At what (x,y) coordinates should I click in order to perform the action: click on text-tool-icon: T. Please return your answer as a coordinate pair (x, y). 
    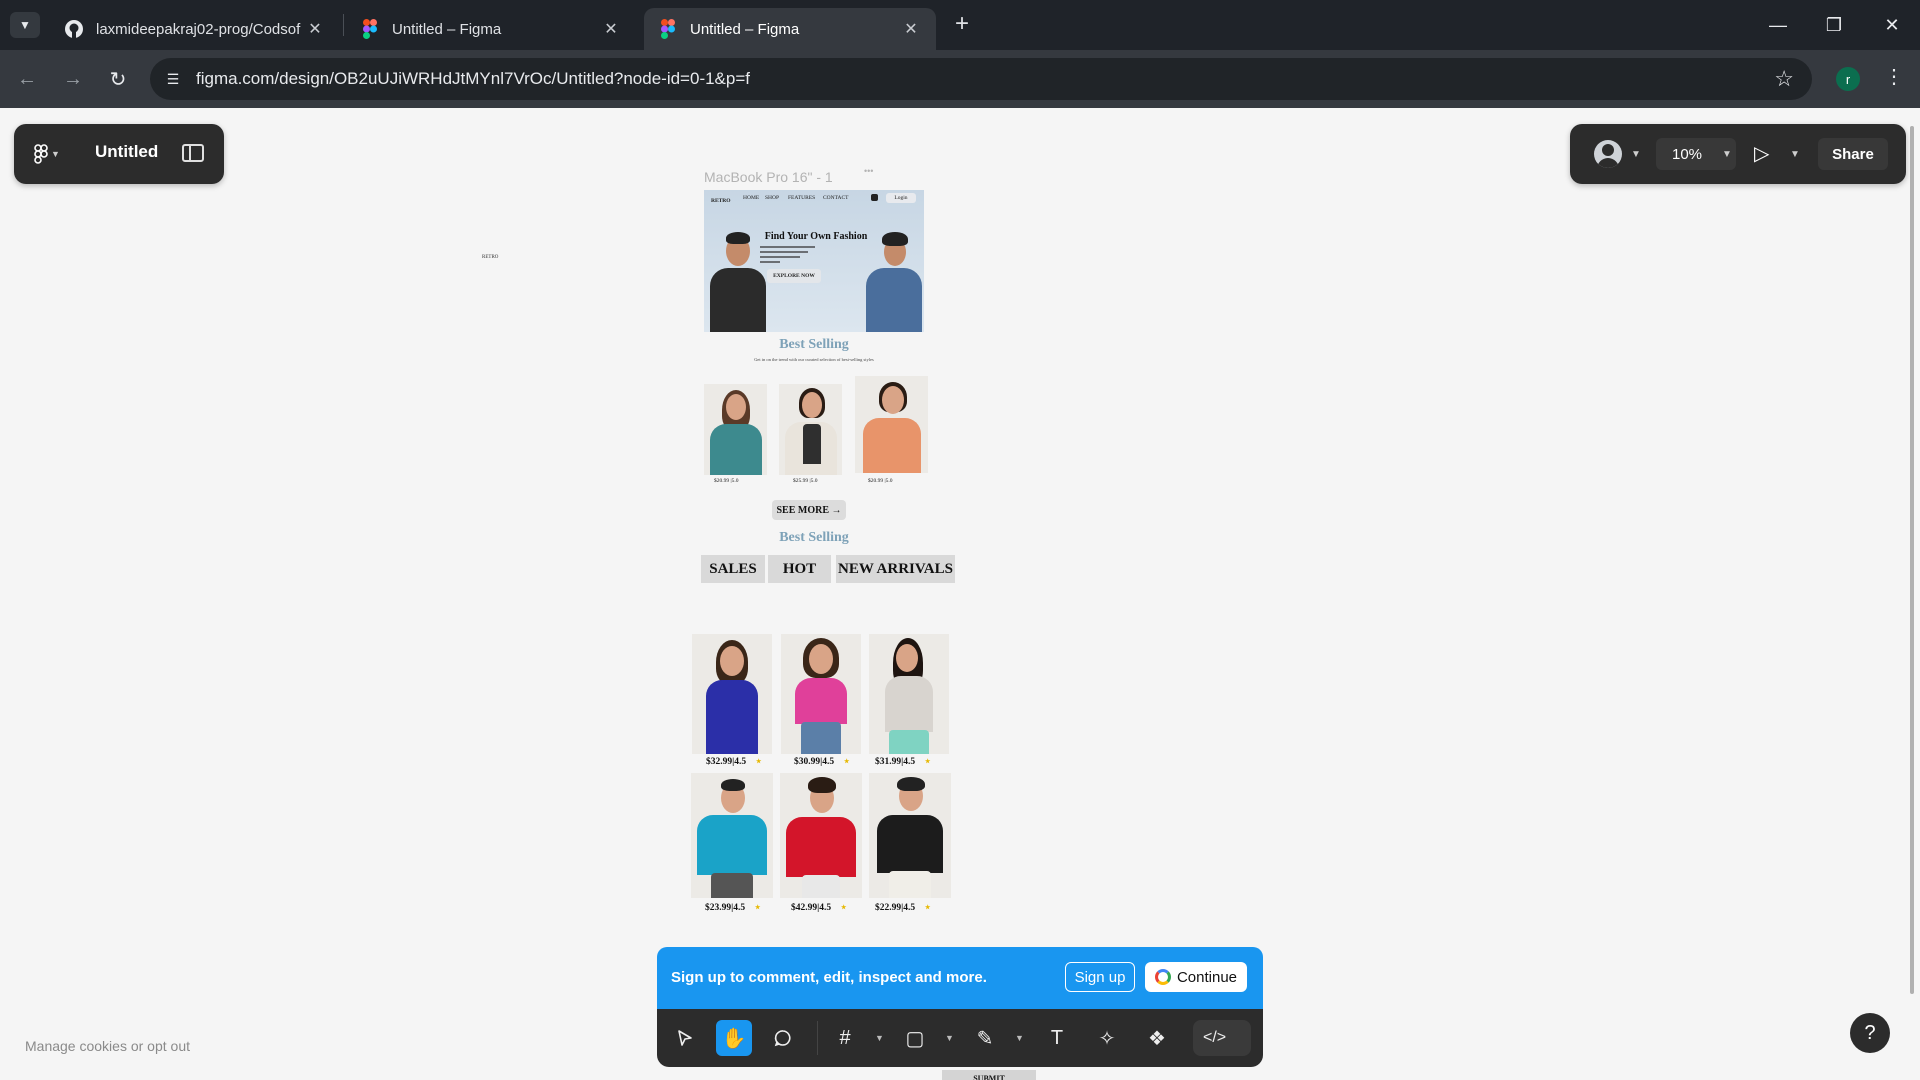
    Looking at the image, I should click on (1057, 1038).